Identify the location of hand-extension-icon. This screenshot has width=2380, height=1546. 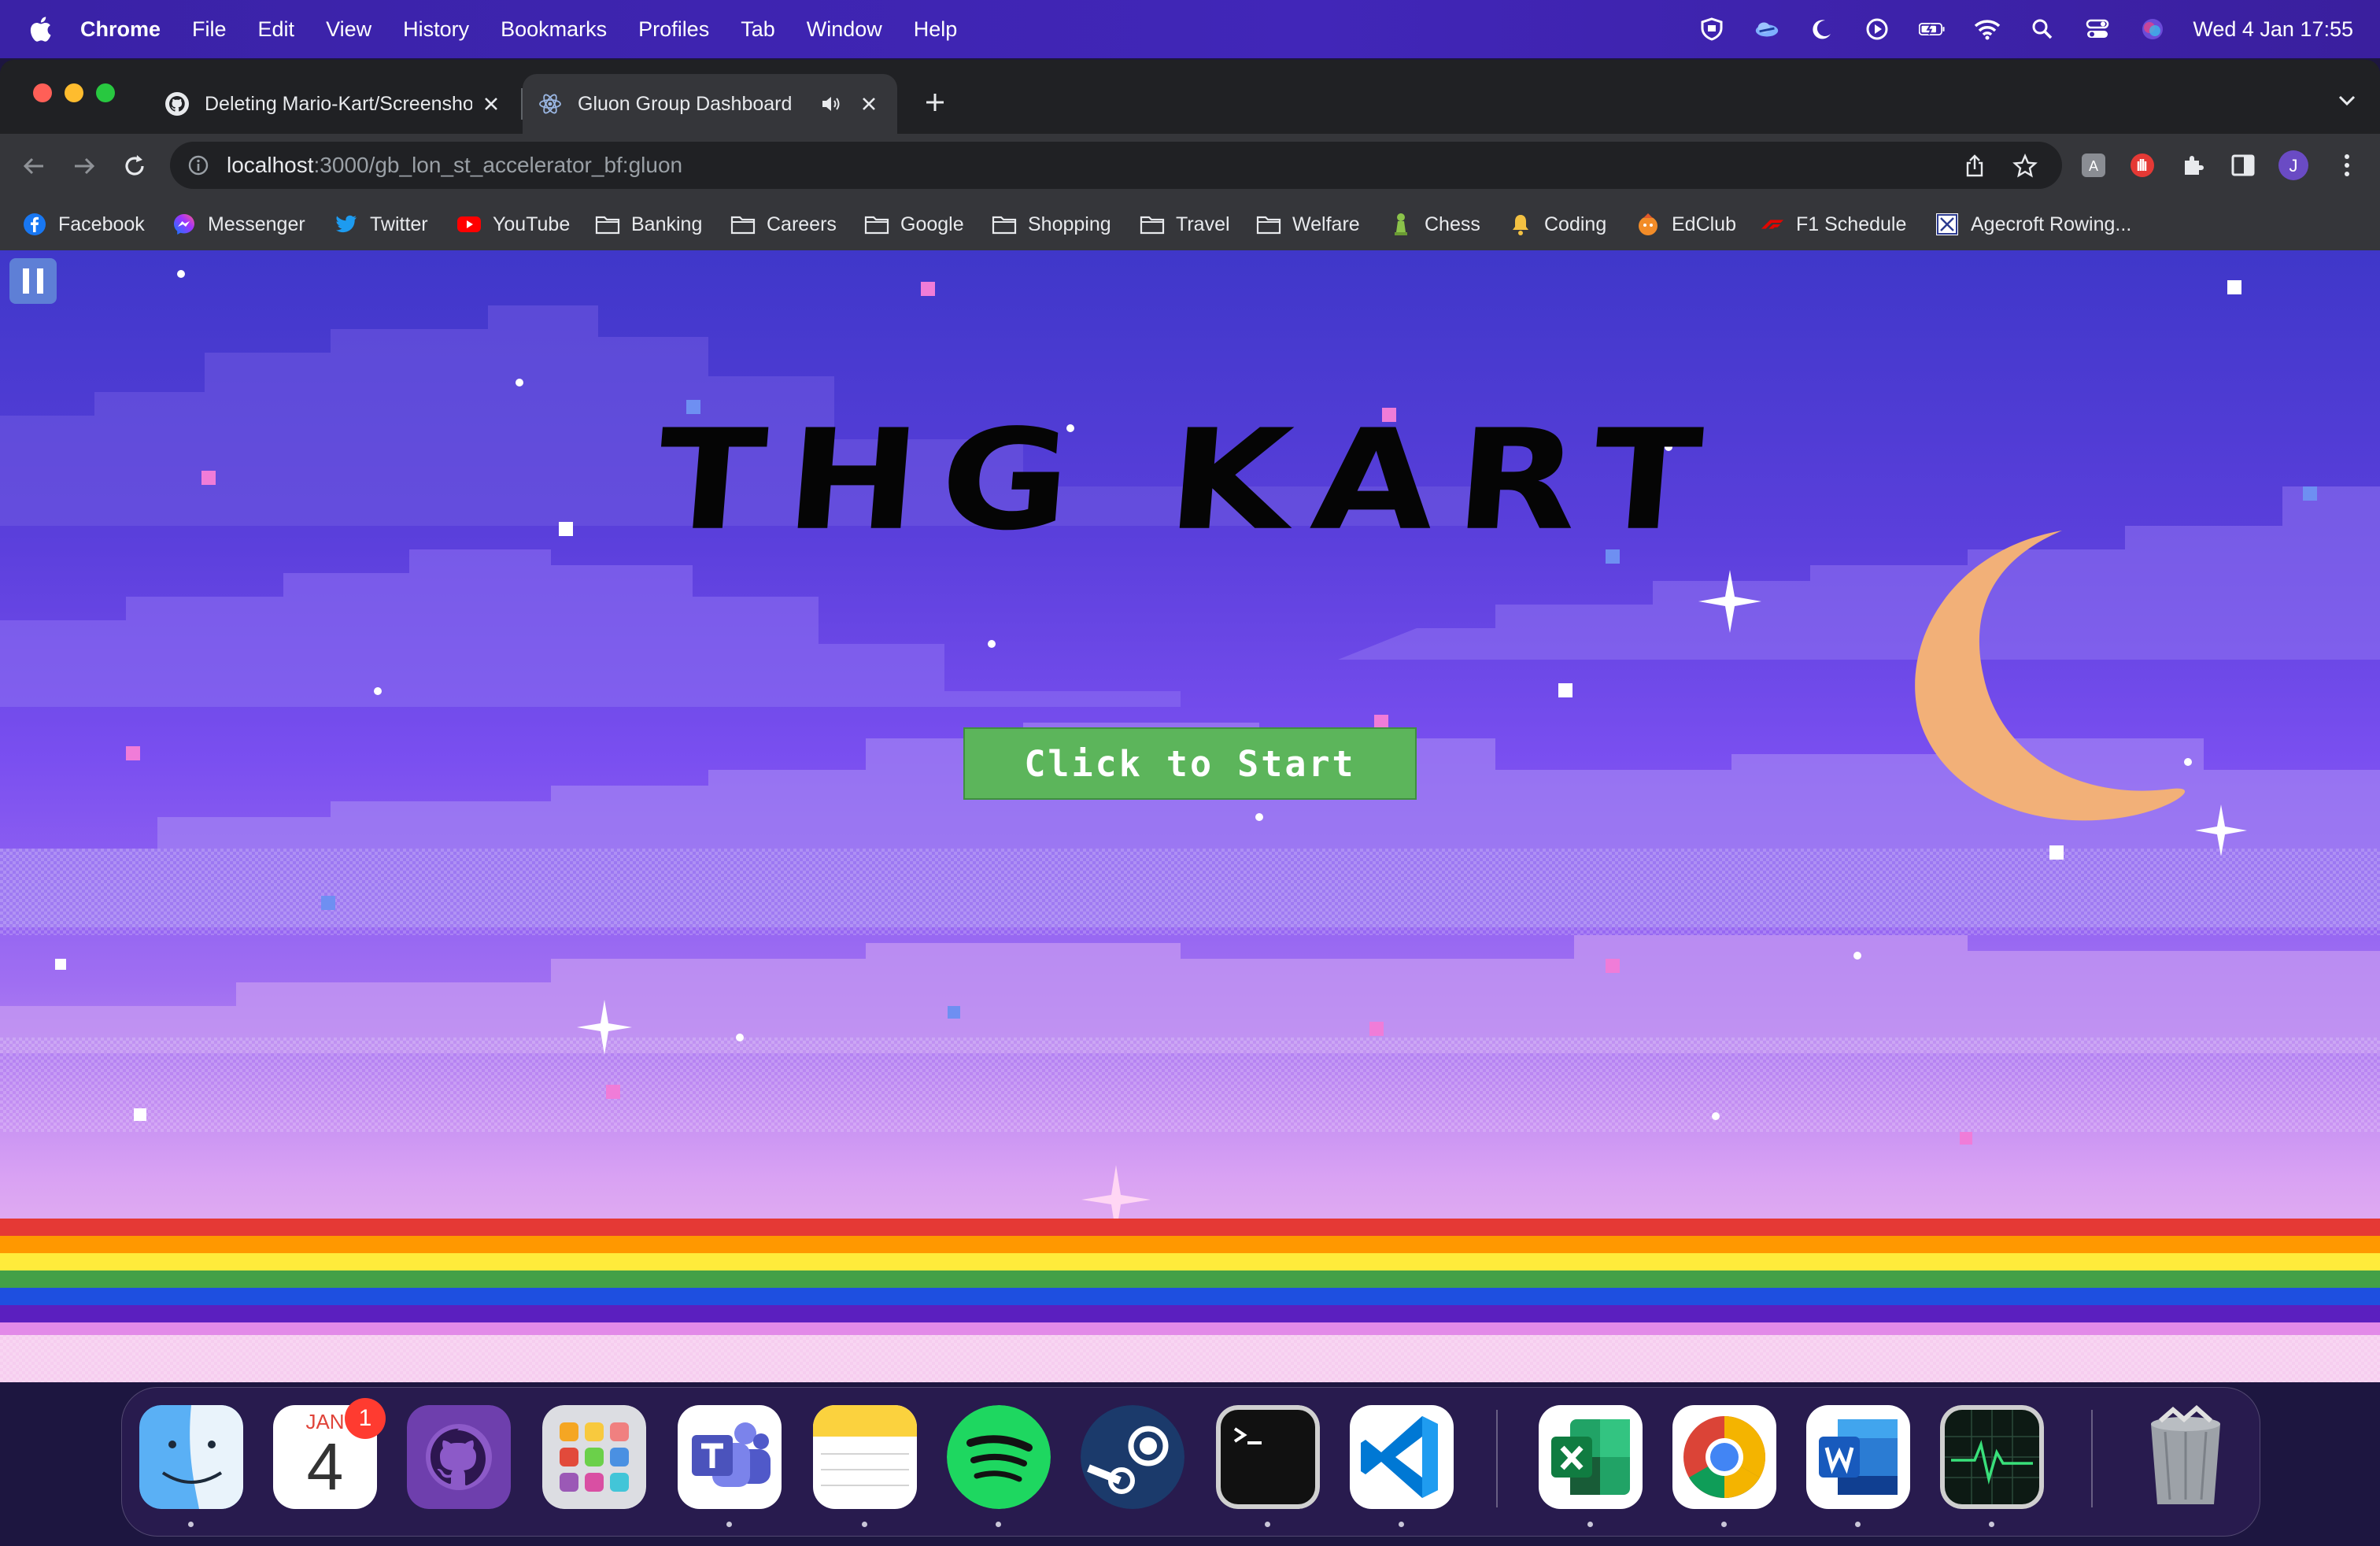
(2142, 165).